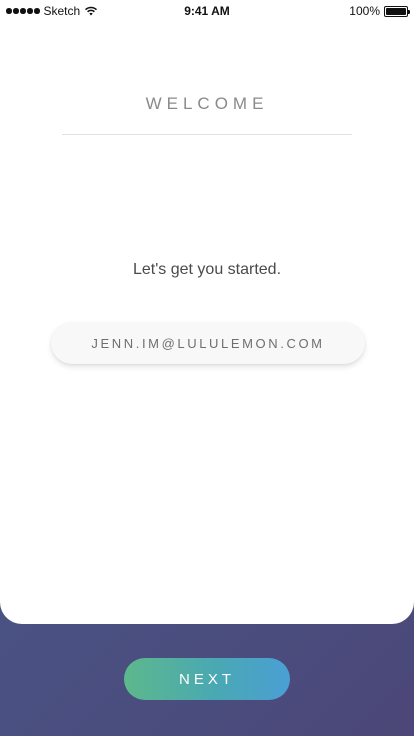  I want to click on status-bar: Sketch 9:41 AM 100%, so click(207, 11).